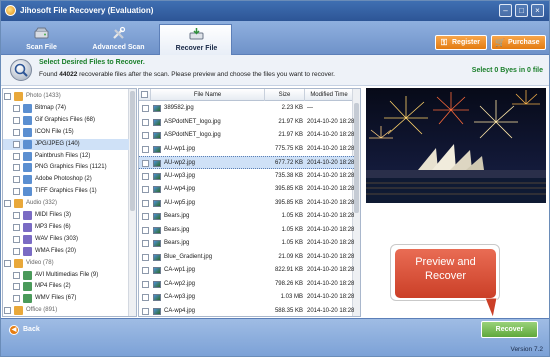  Describe the element at coordinates (208, 95) in the screenshot. I see `column-file-name: File Name` at that location.